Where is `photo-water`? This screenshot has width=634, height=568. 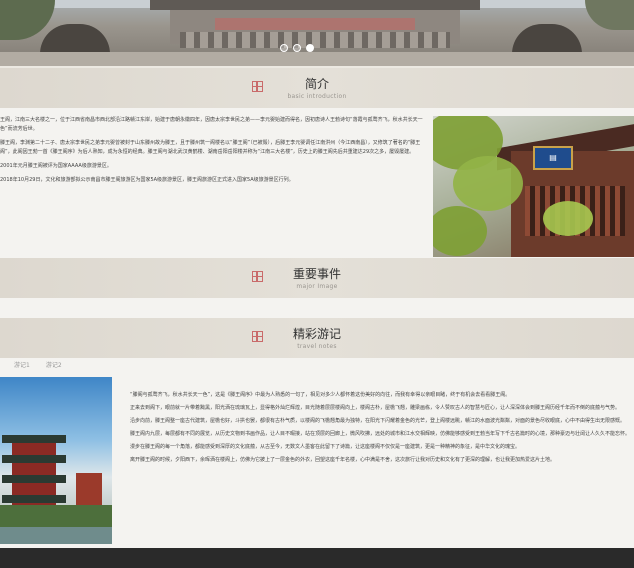
photo-water is located at coordinates (56, 535).